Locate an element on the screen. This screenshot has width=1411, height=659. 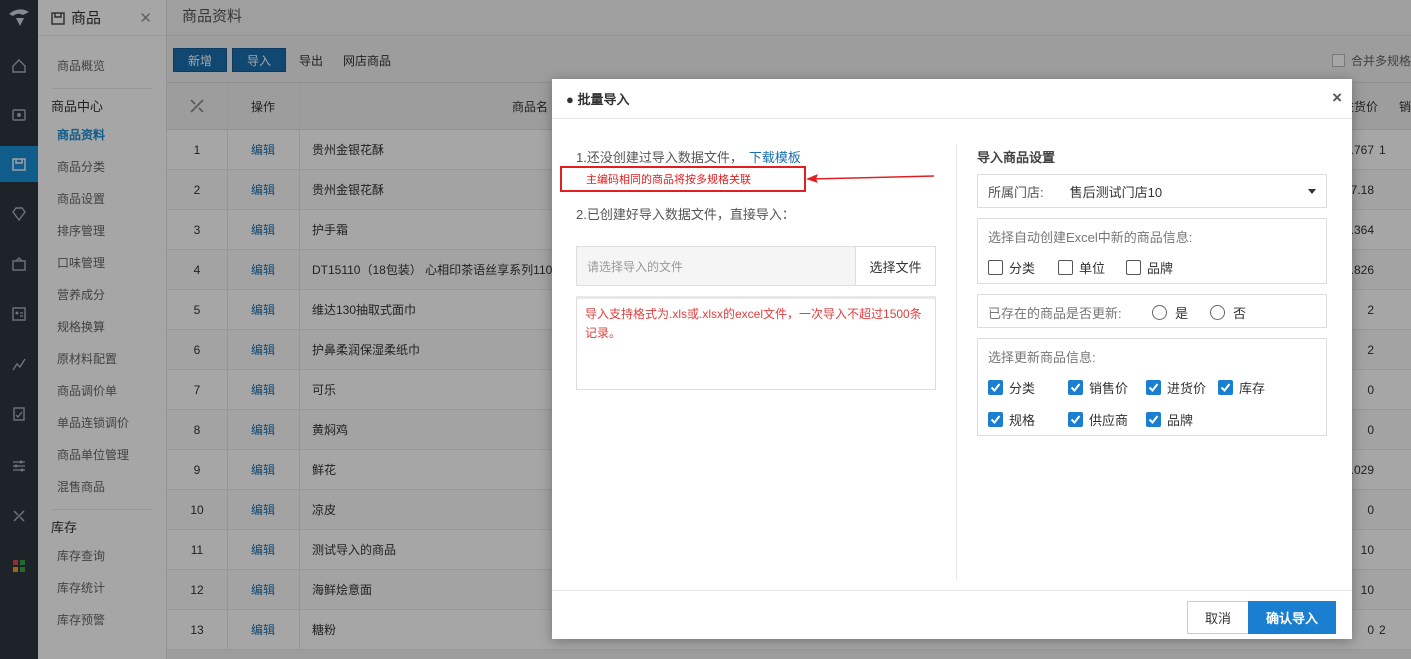
store-select: 所属门店: 售后测试门店10 is located at coordinates (1152, 191).